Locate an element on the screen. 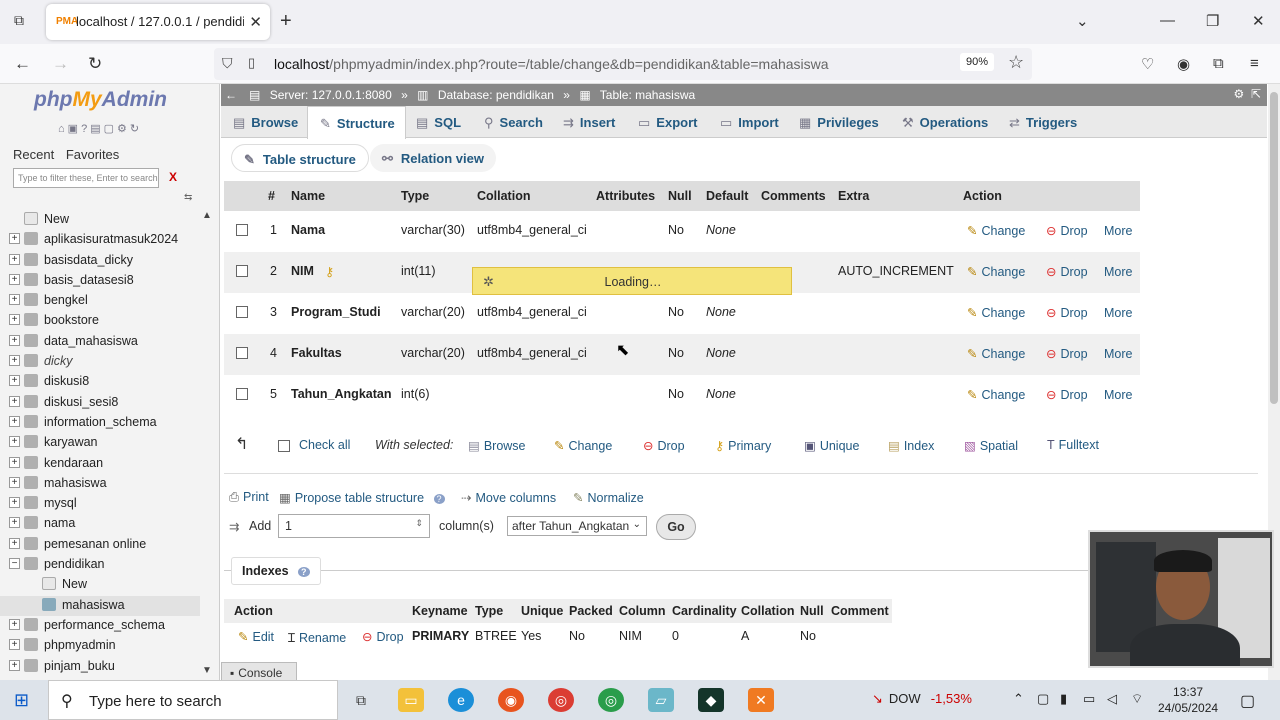 This screenshot has height=720, width=1280. breadcrumb-database: Database: pendidikan is located at coordinates (496, 95).